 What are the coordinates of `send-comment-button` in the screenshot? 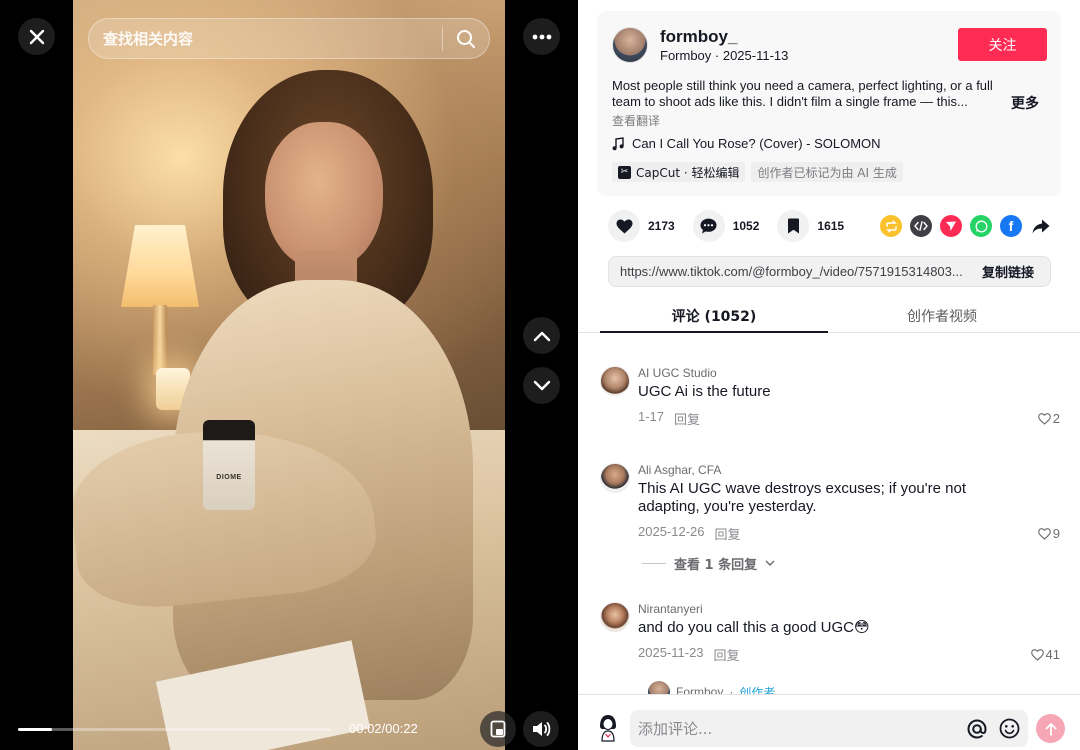 It's located at (1050, 728).